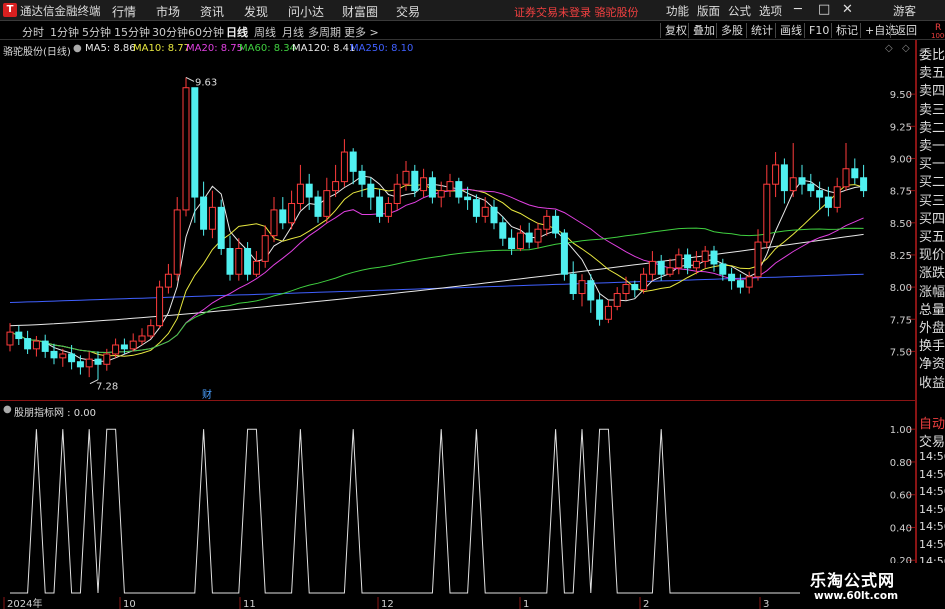  Describe the element at coordinates (324, 32) in the screenshot. I see `period-multi: 多周期` at that location.